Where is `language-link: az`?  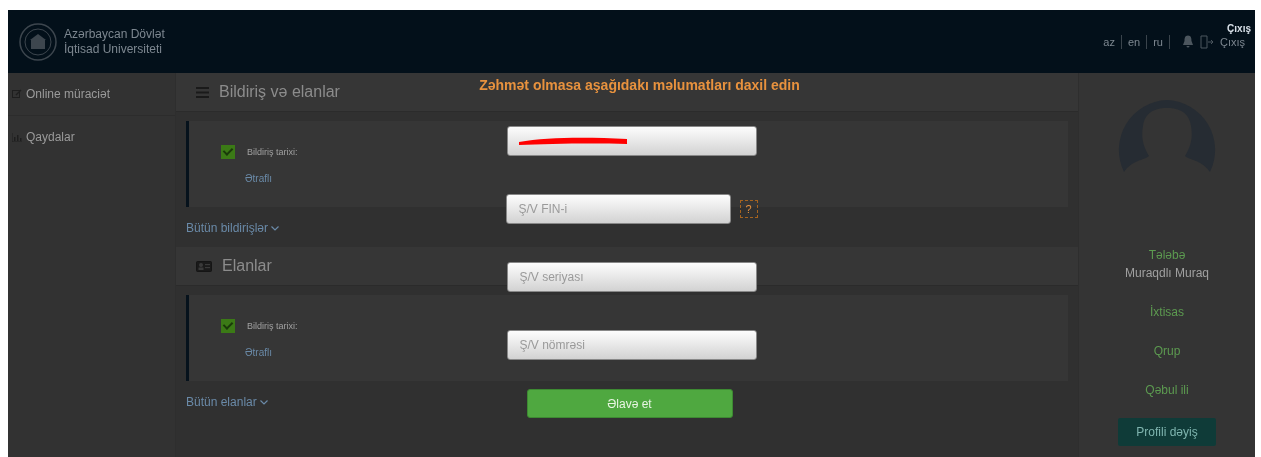 language-link: az is located at coordinates (1109, 41).